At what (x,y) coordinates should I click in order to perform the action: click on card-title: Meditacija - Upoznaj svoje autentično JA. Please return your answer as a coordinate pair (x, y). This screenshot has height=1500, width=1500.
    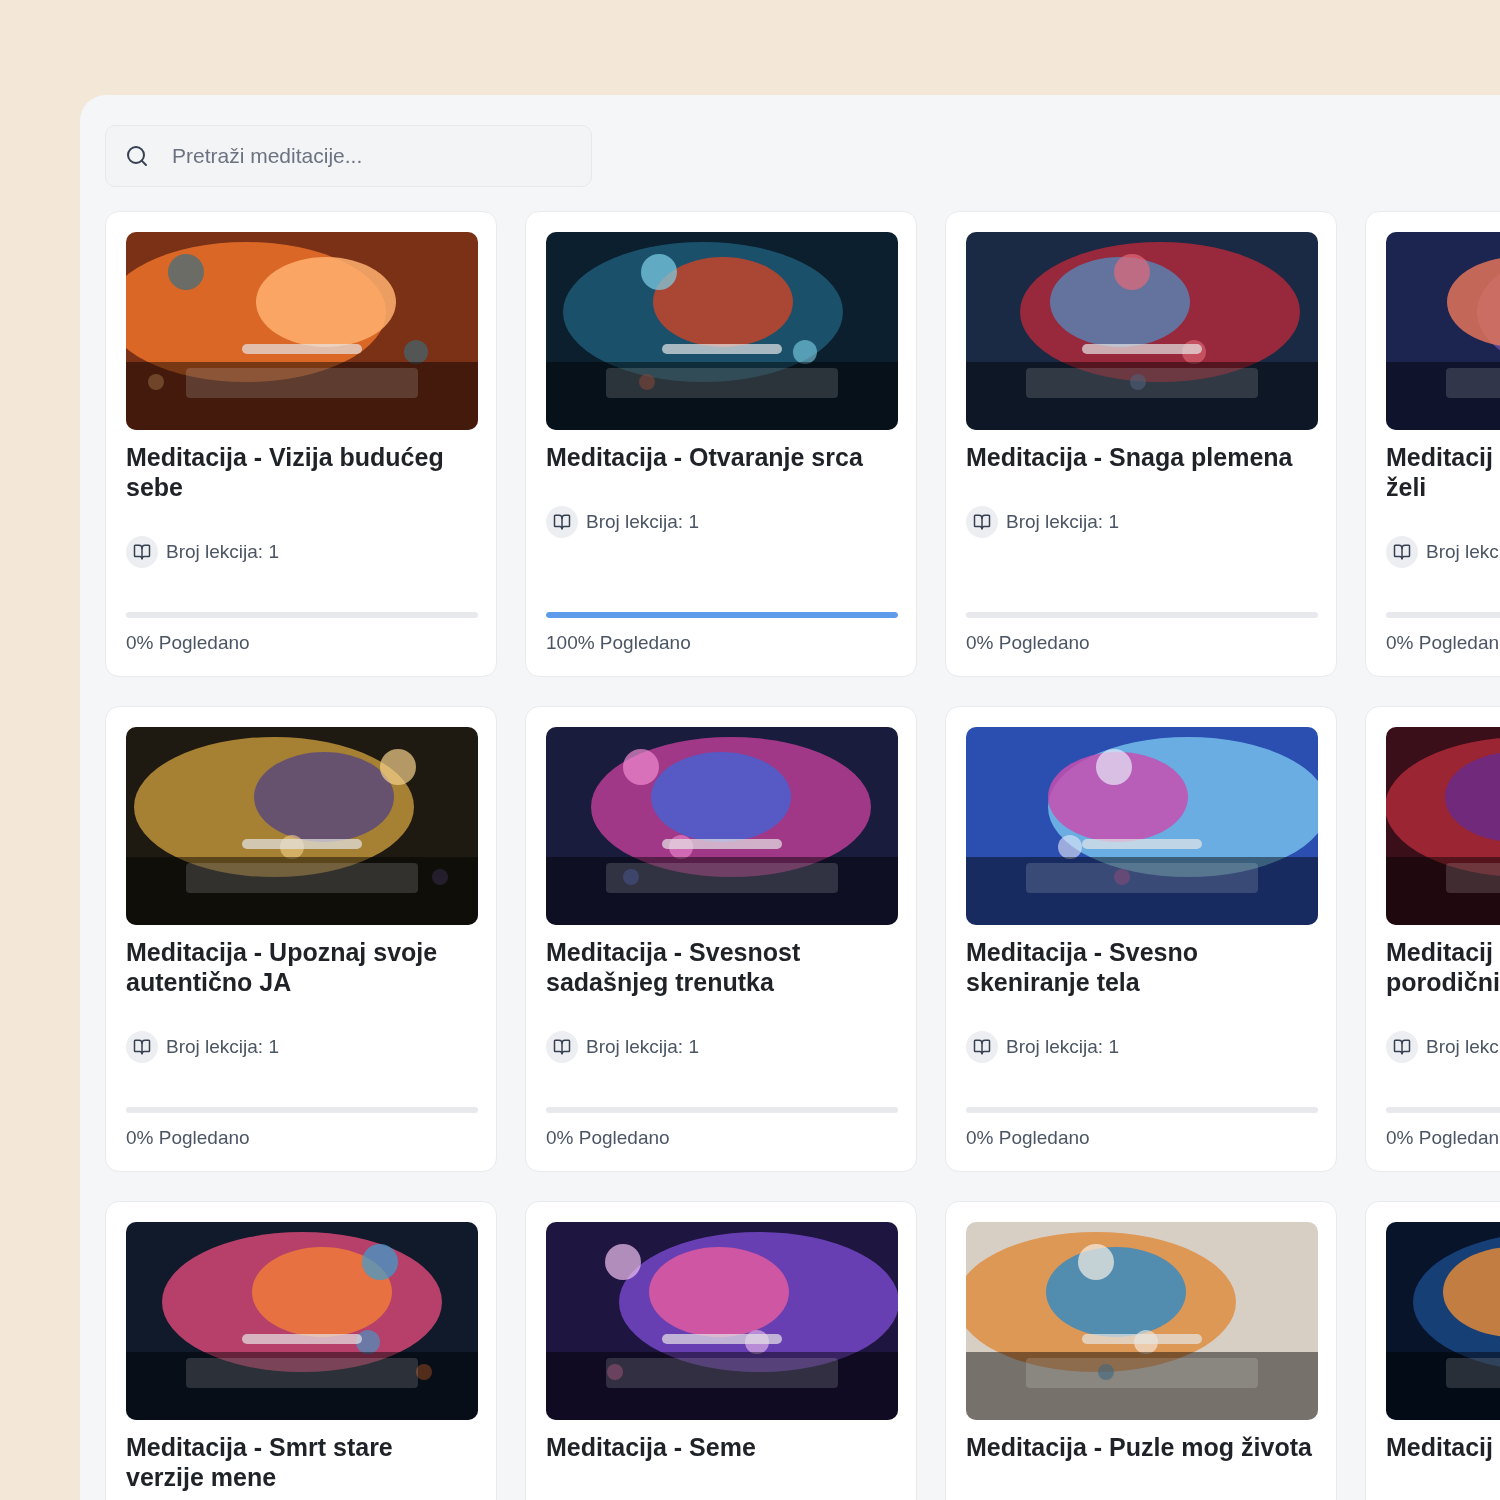
    Looking at the image, I should click on (282, 967).